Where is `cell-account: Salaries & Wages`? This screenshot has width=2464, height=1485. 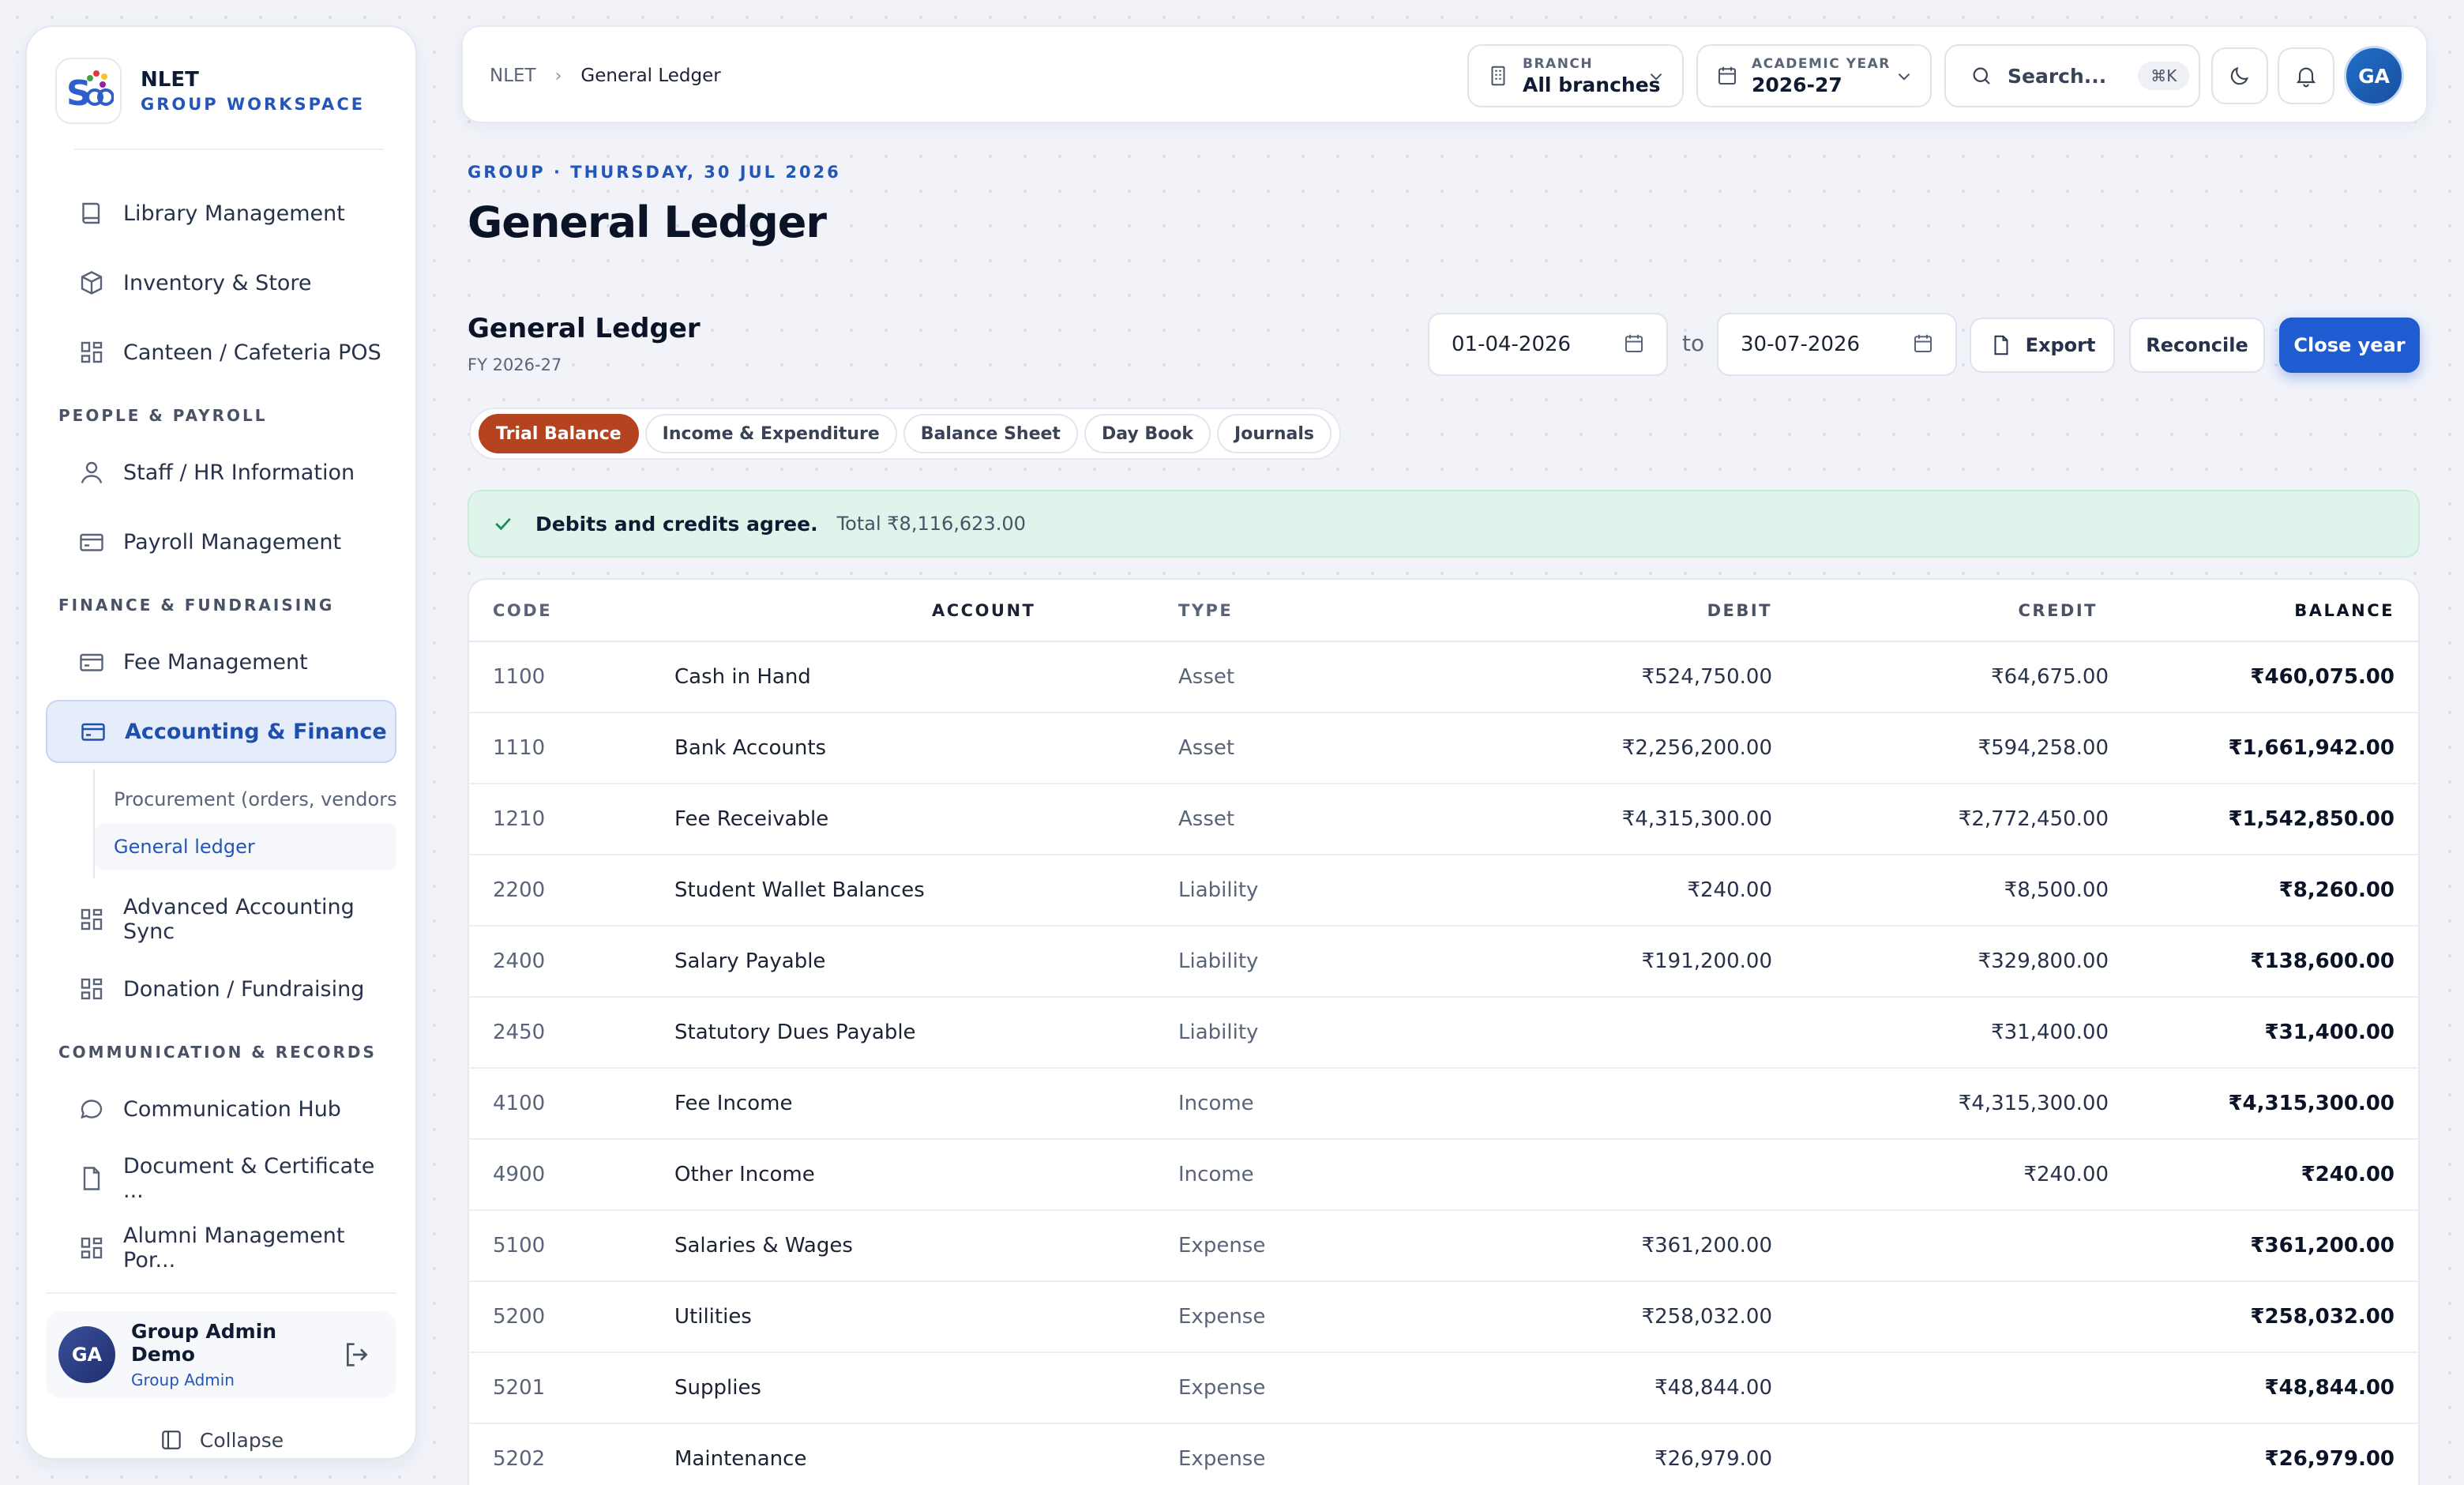 cell-account: Salaries & Wages is located at coordinates (903, 1246).